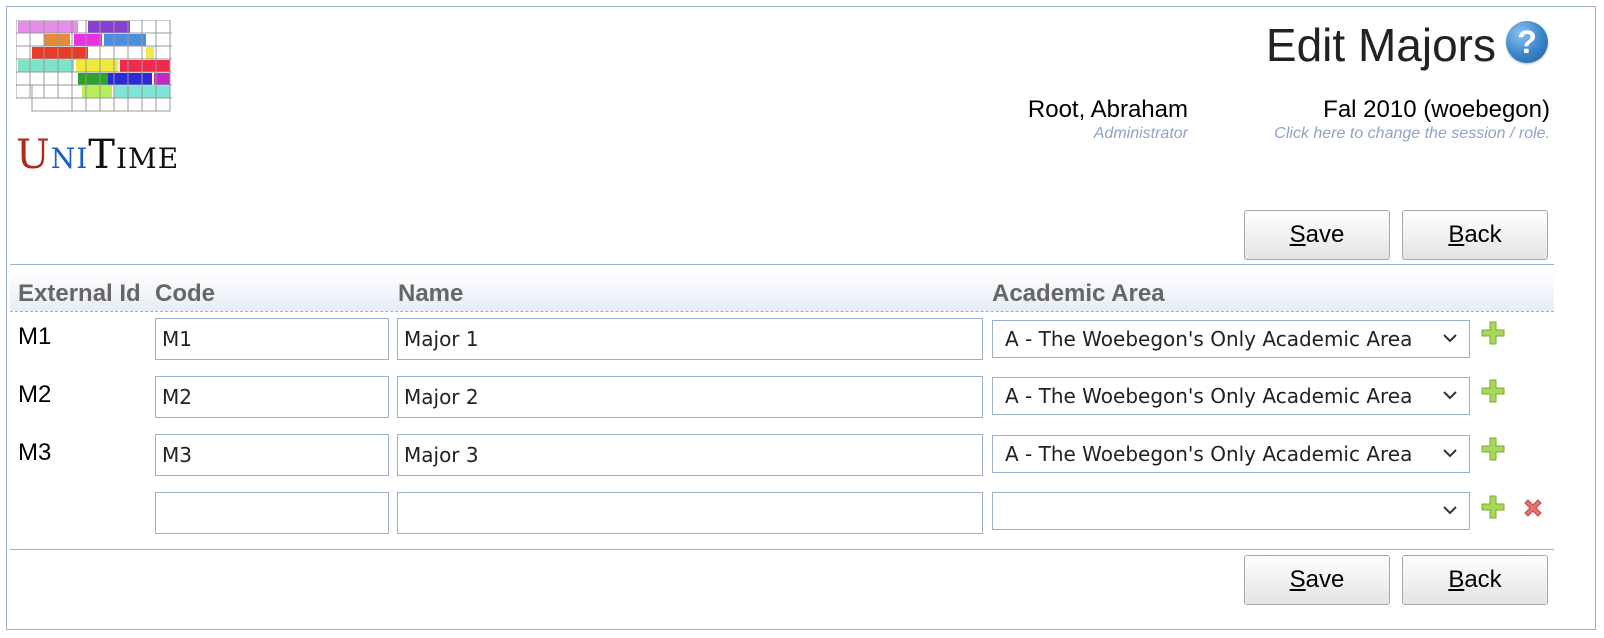 The width and height of the screenshot is (1604, 638). I want to click on divider-bottom, so click(782, 549).